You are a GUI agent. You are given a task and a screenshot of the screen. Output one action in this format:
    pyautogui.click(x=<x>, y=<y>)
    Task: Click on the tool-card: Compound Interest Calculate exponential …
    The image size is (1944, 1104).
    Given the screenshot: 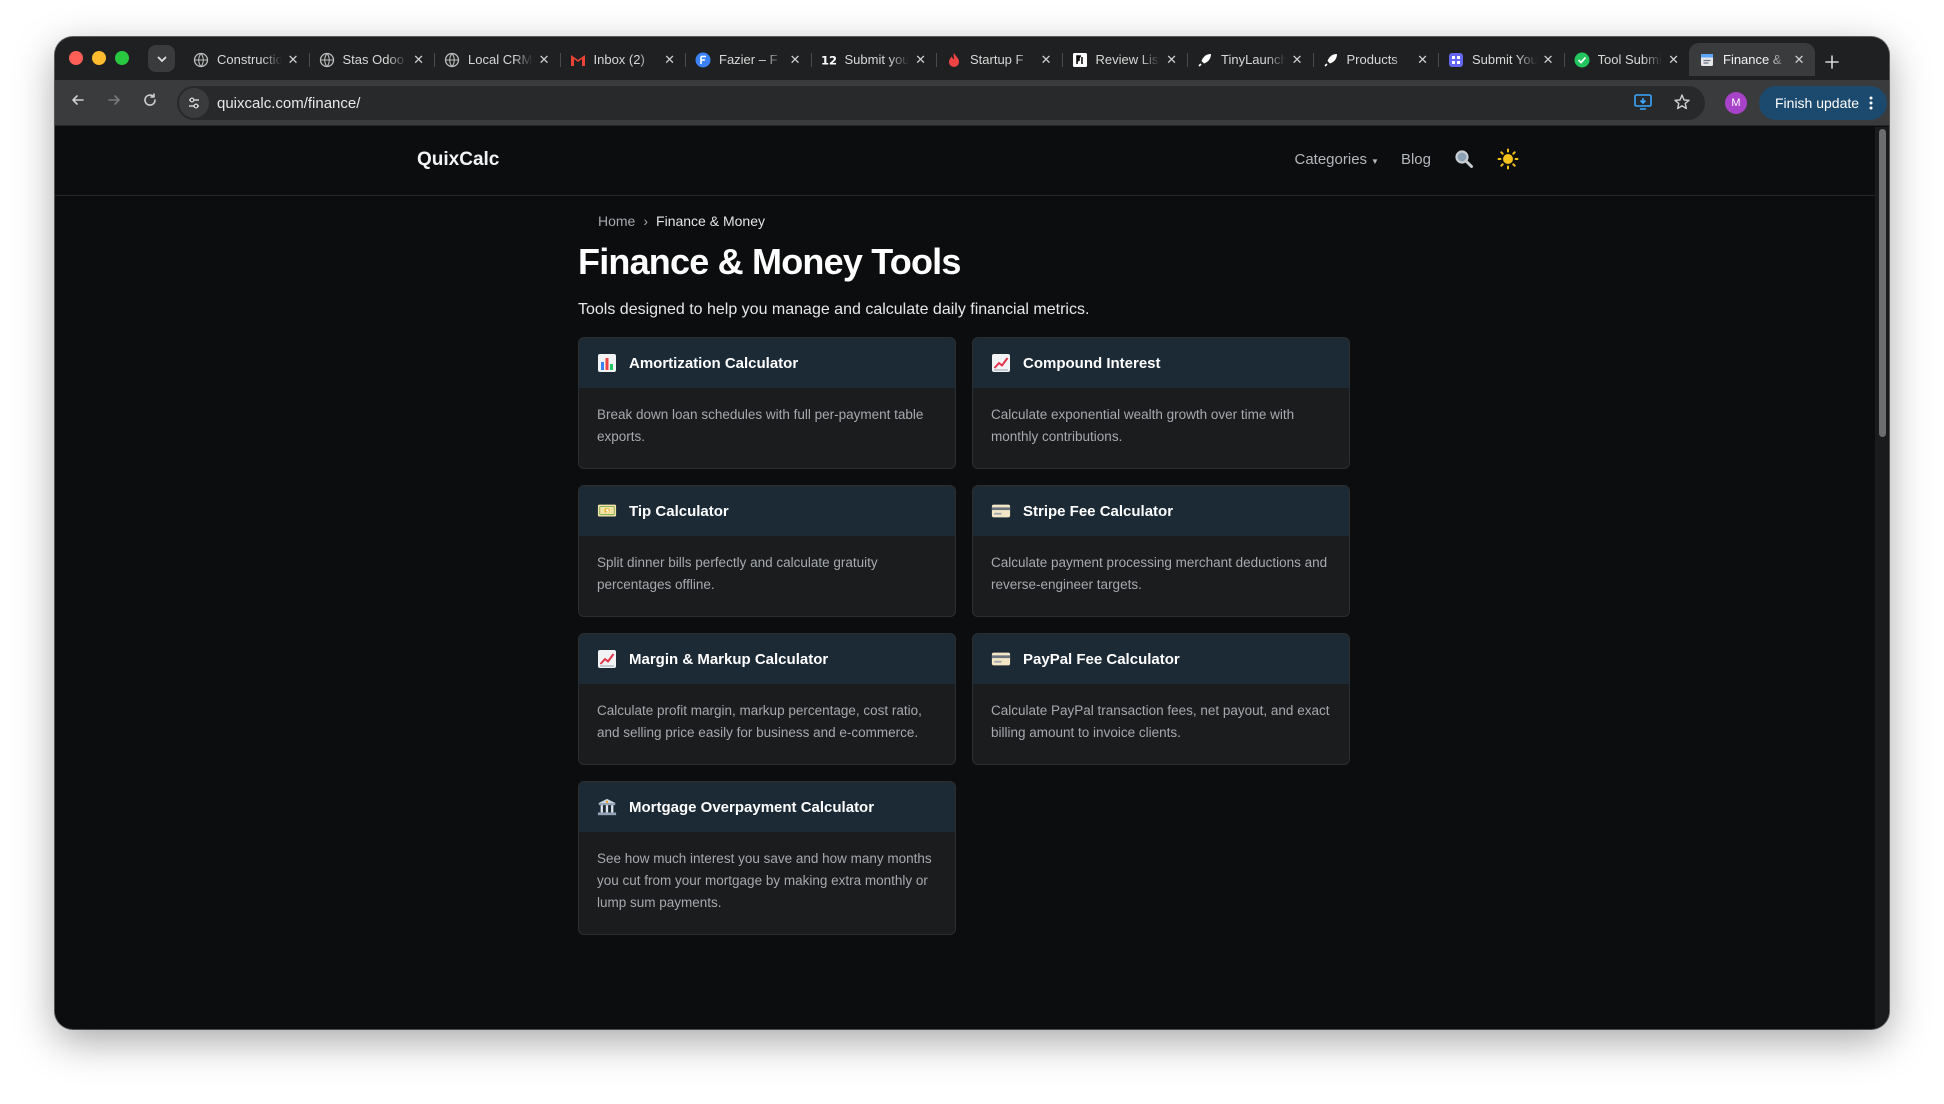 What is the action you would take?
    pyautogui.click(x=1161, y=403)
    